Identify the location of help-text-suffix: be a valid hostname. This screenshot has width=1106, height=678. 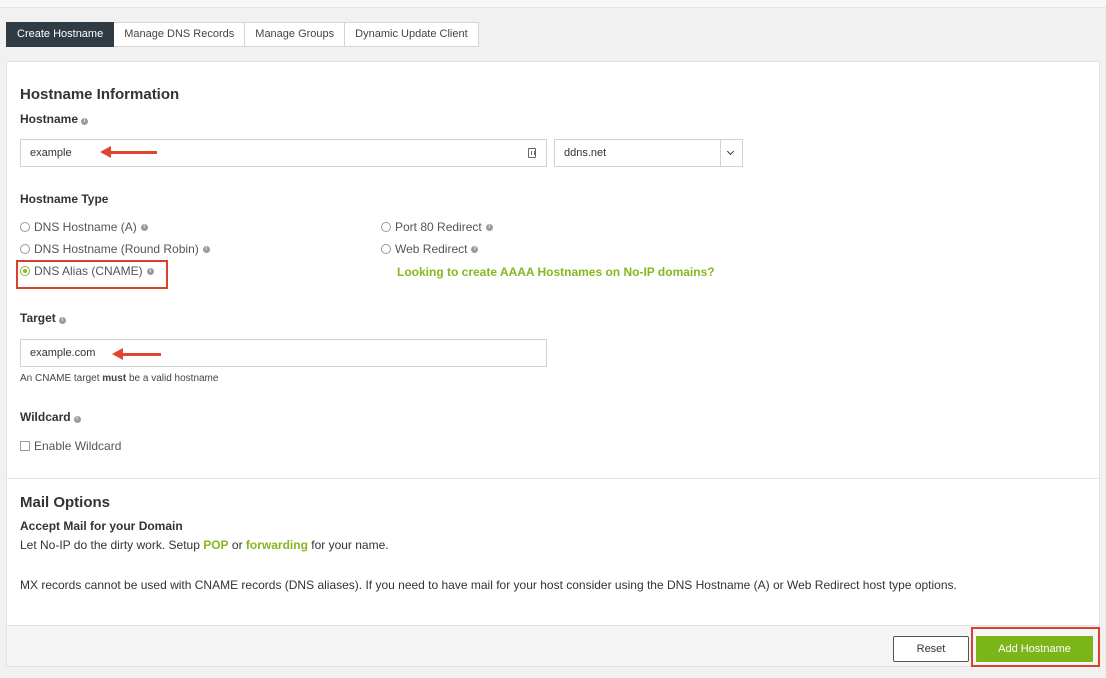
(172, 378).